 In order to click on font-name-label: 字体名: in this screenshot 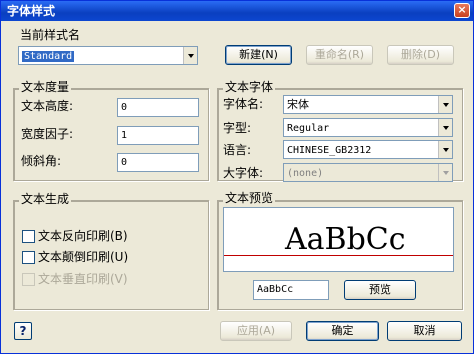, I will do `click(243, 104)`.